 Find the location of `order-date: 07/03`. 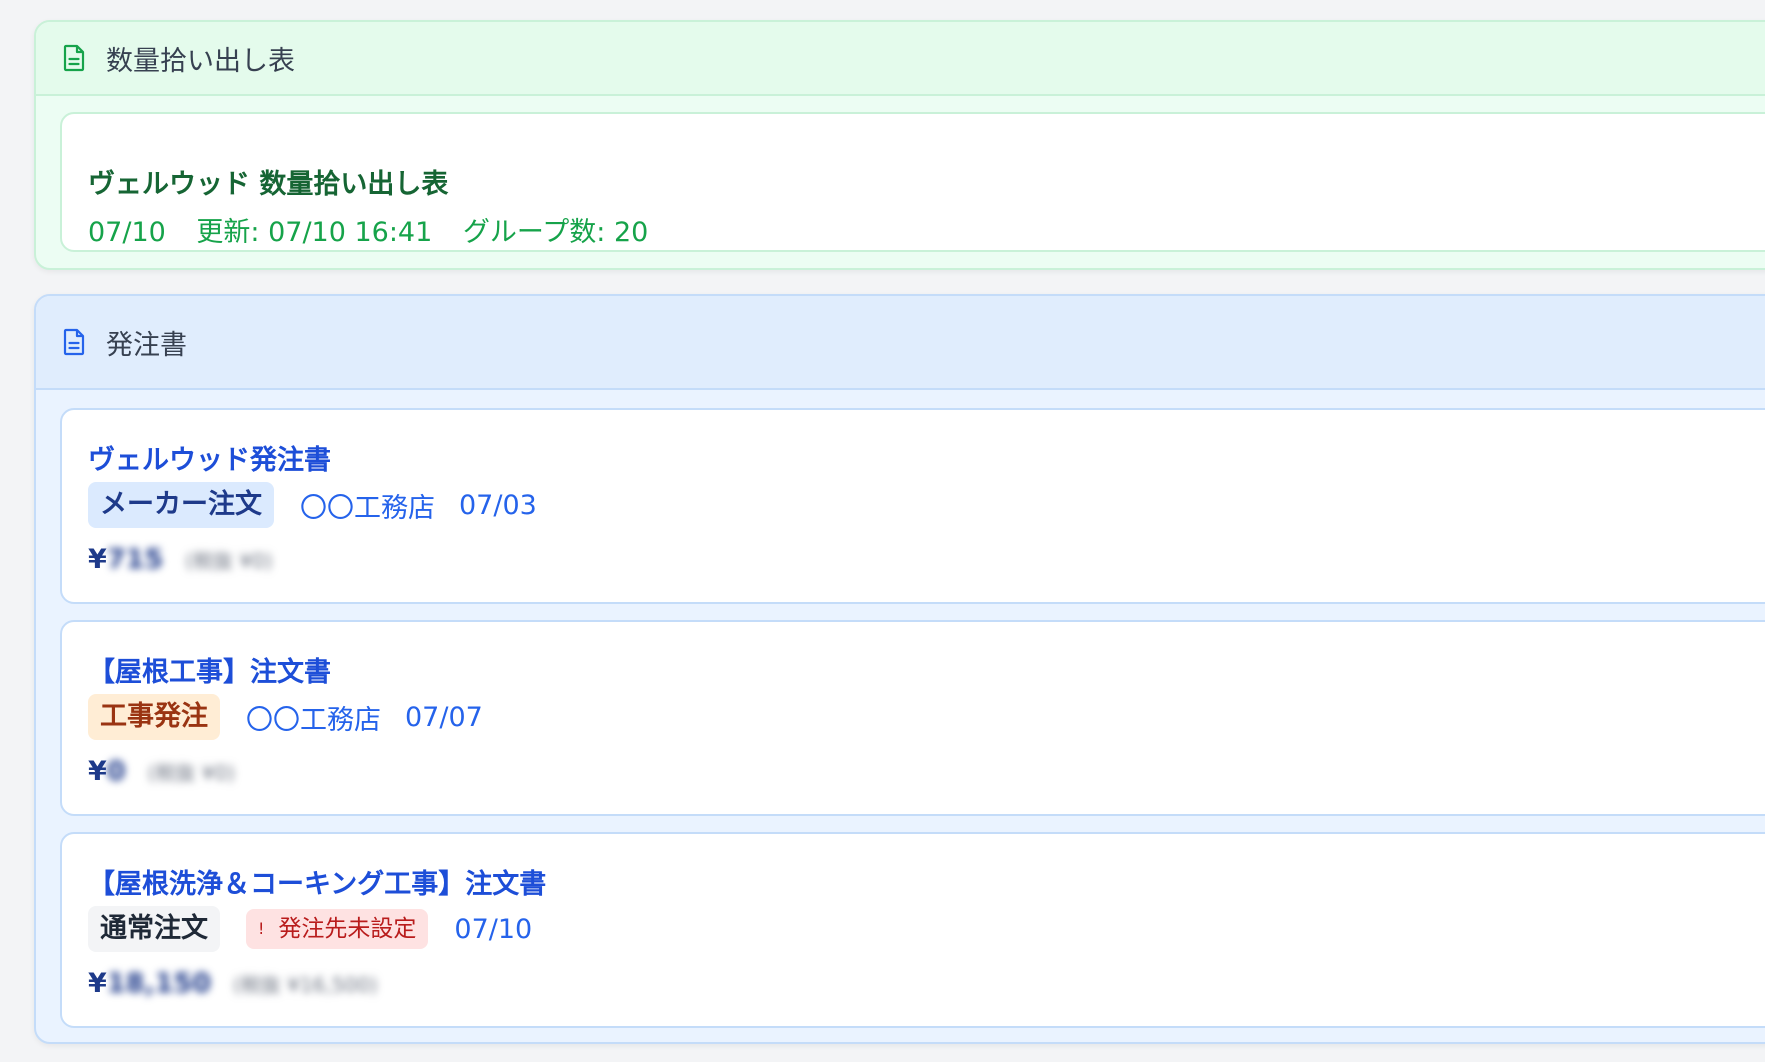

order-date: 07/03 is located at coordinates (498, 505).